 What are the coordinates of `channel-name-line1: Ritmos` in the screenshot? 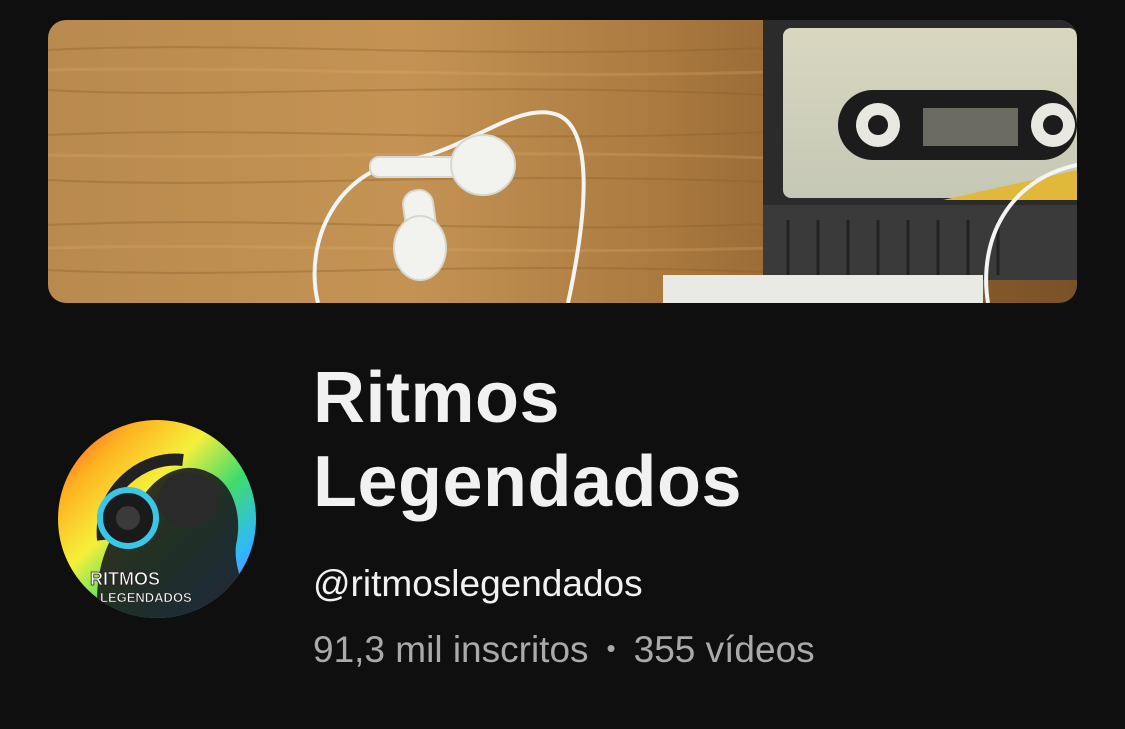 It's located at (437, 398).